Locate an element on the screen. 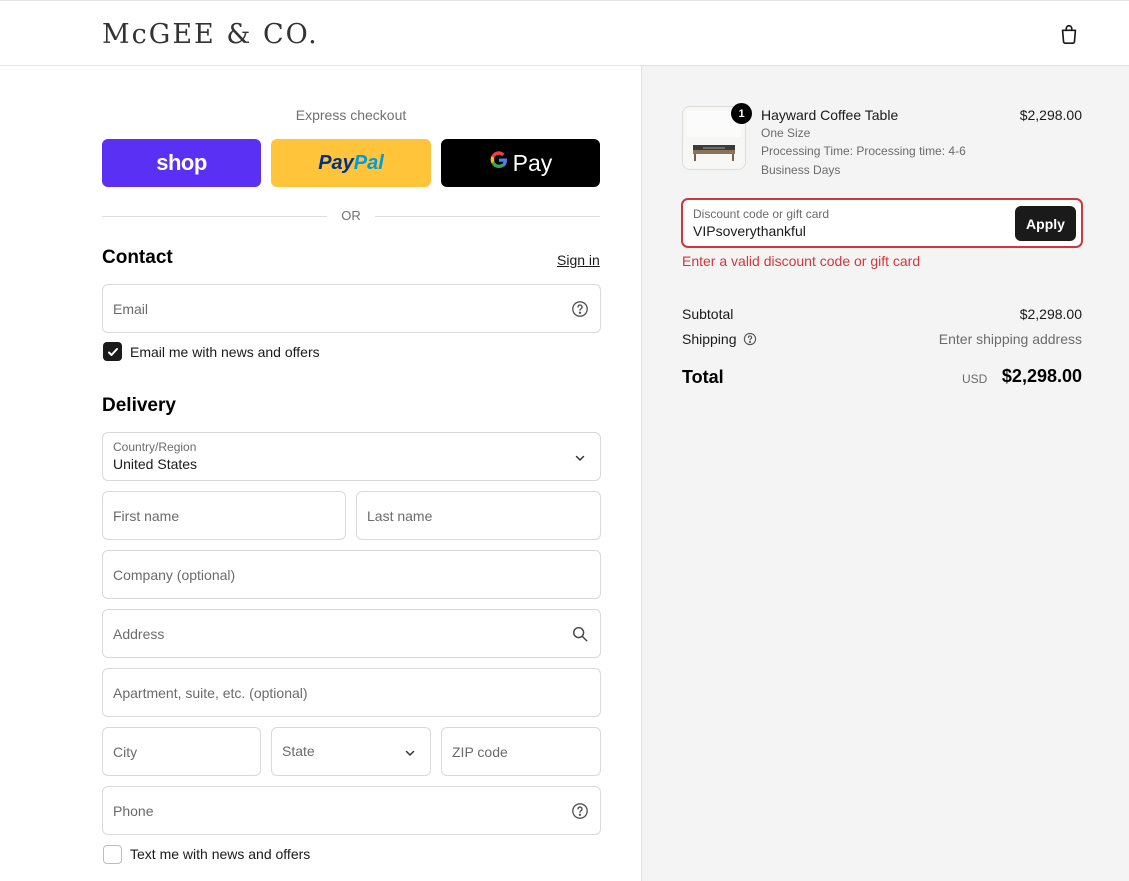 Image resolution: width=1129 pixels, height=881 pixels. product-price: $2,298.00 is located at coordinates (1050, 115).